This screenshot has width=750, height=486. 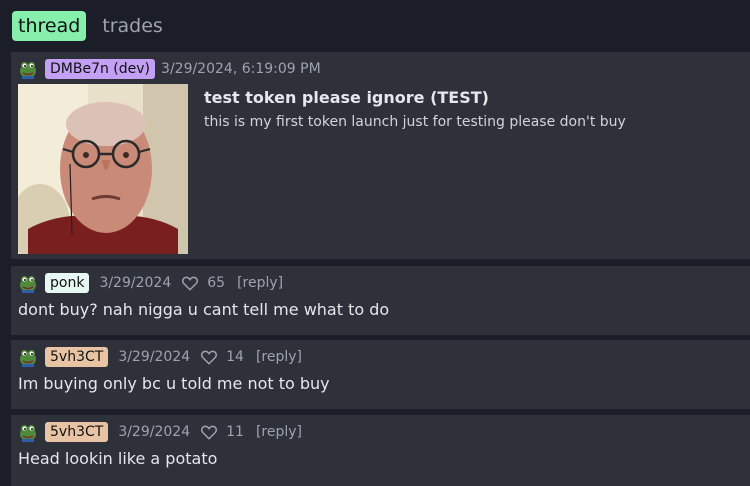 What do you see at coordinates (346, 97) in the screenshot?
I see `post-title: test token please ignore (TEST)` at bounding box center [346, 97].